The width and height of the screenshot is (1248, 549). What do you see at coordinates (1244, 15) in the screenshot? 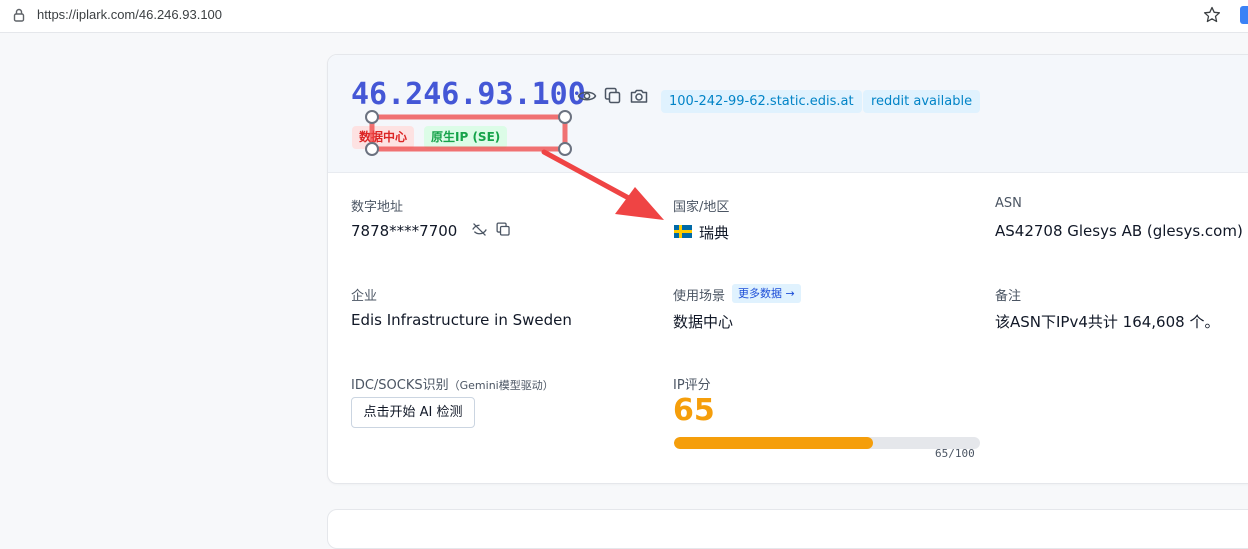
I see `extension-icon` at bounding box center [1244, 15].